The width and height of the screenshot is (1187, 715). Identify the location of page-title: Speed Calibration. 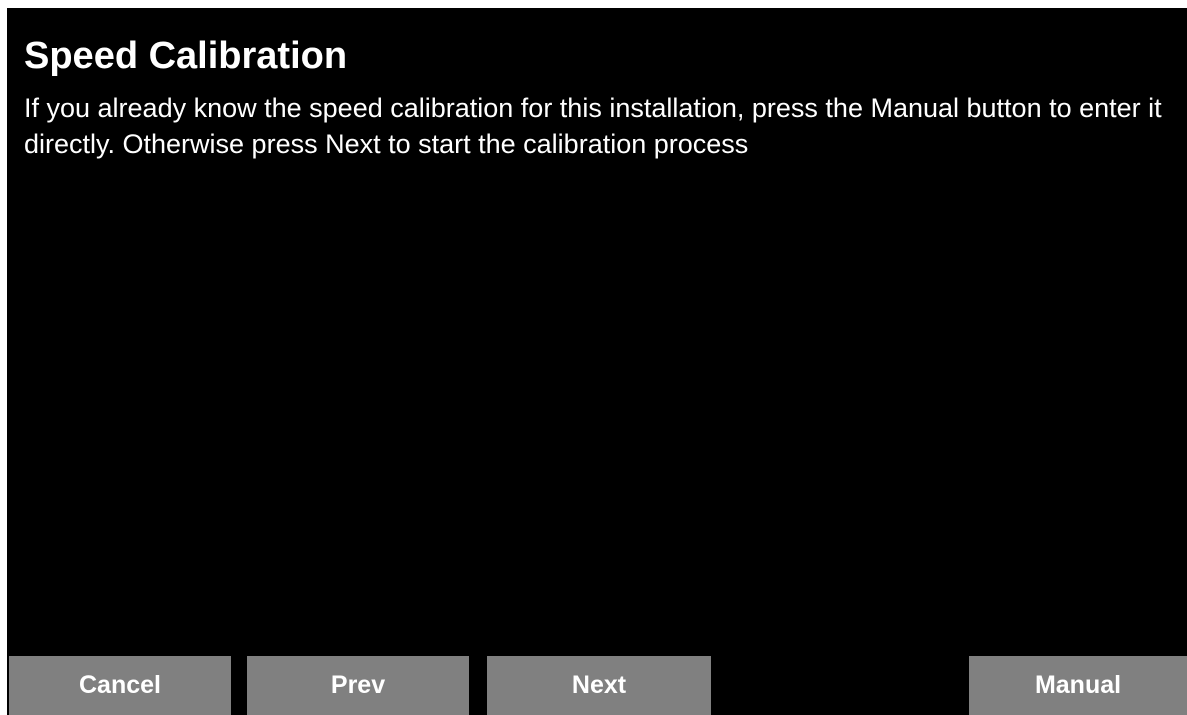
(186, 56).